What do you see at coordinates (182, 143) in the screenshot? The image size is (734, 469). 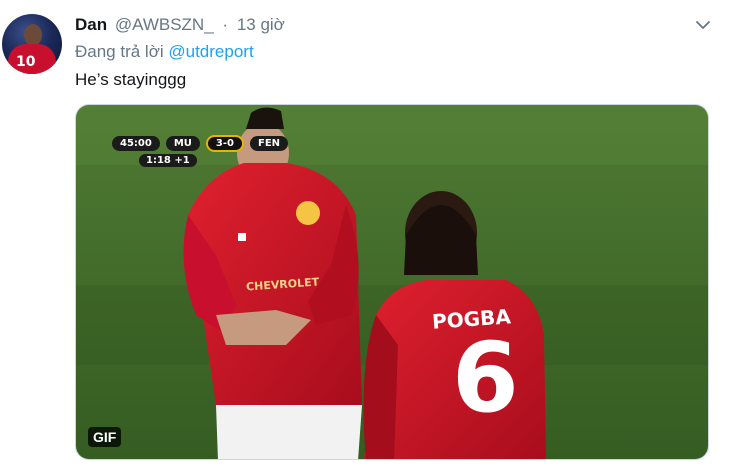 I see `home-team: MU` at bounding box center [182, 143].